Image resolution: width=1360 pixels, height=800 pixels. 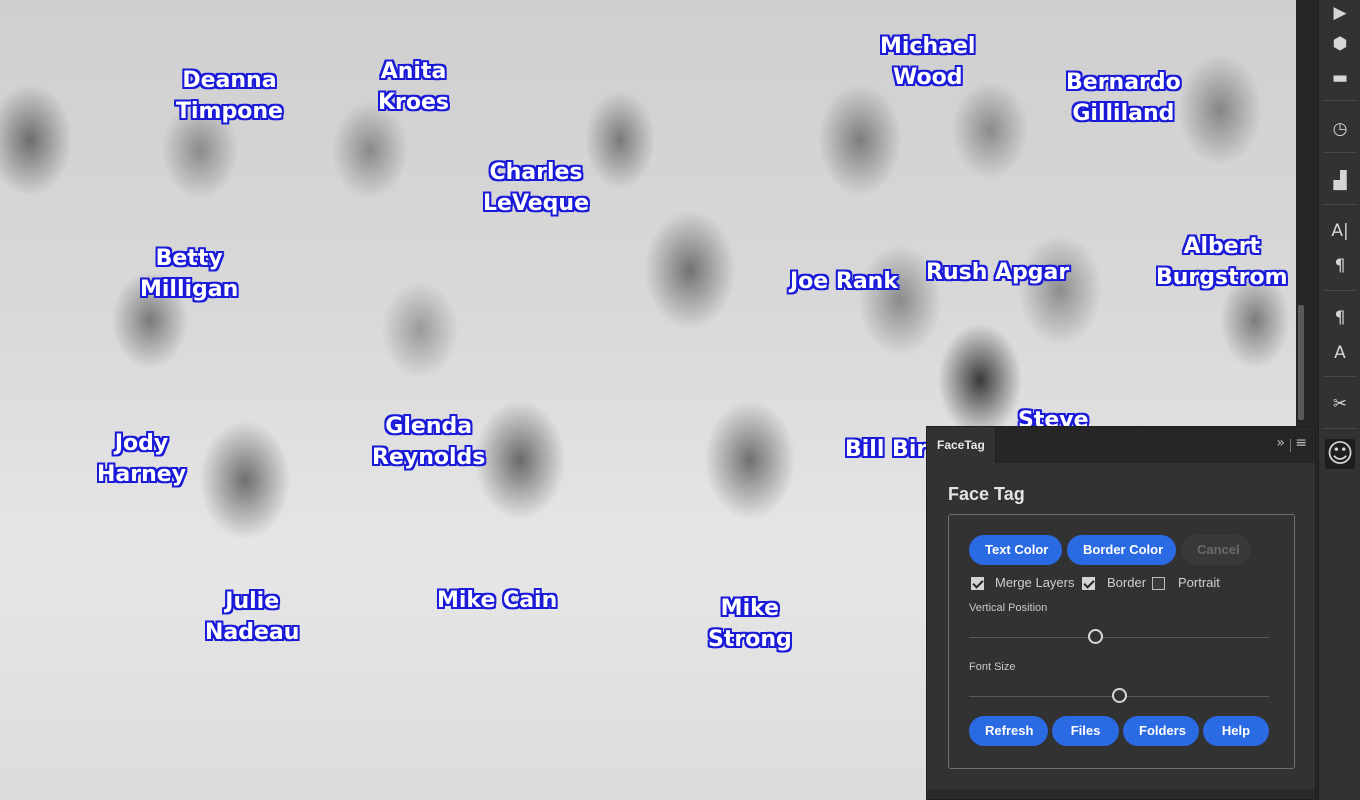 I want to click on tag-line: Burgstrom, so click(x=1222, y=277).